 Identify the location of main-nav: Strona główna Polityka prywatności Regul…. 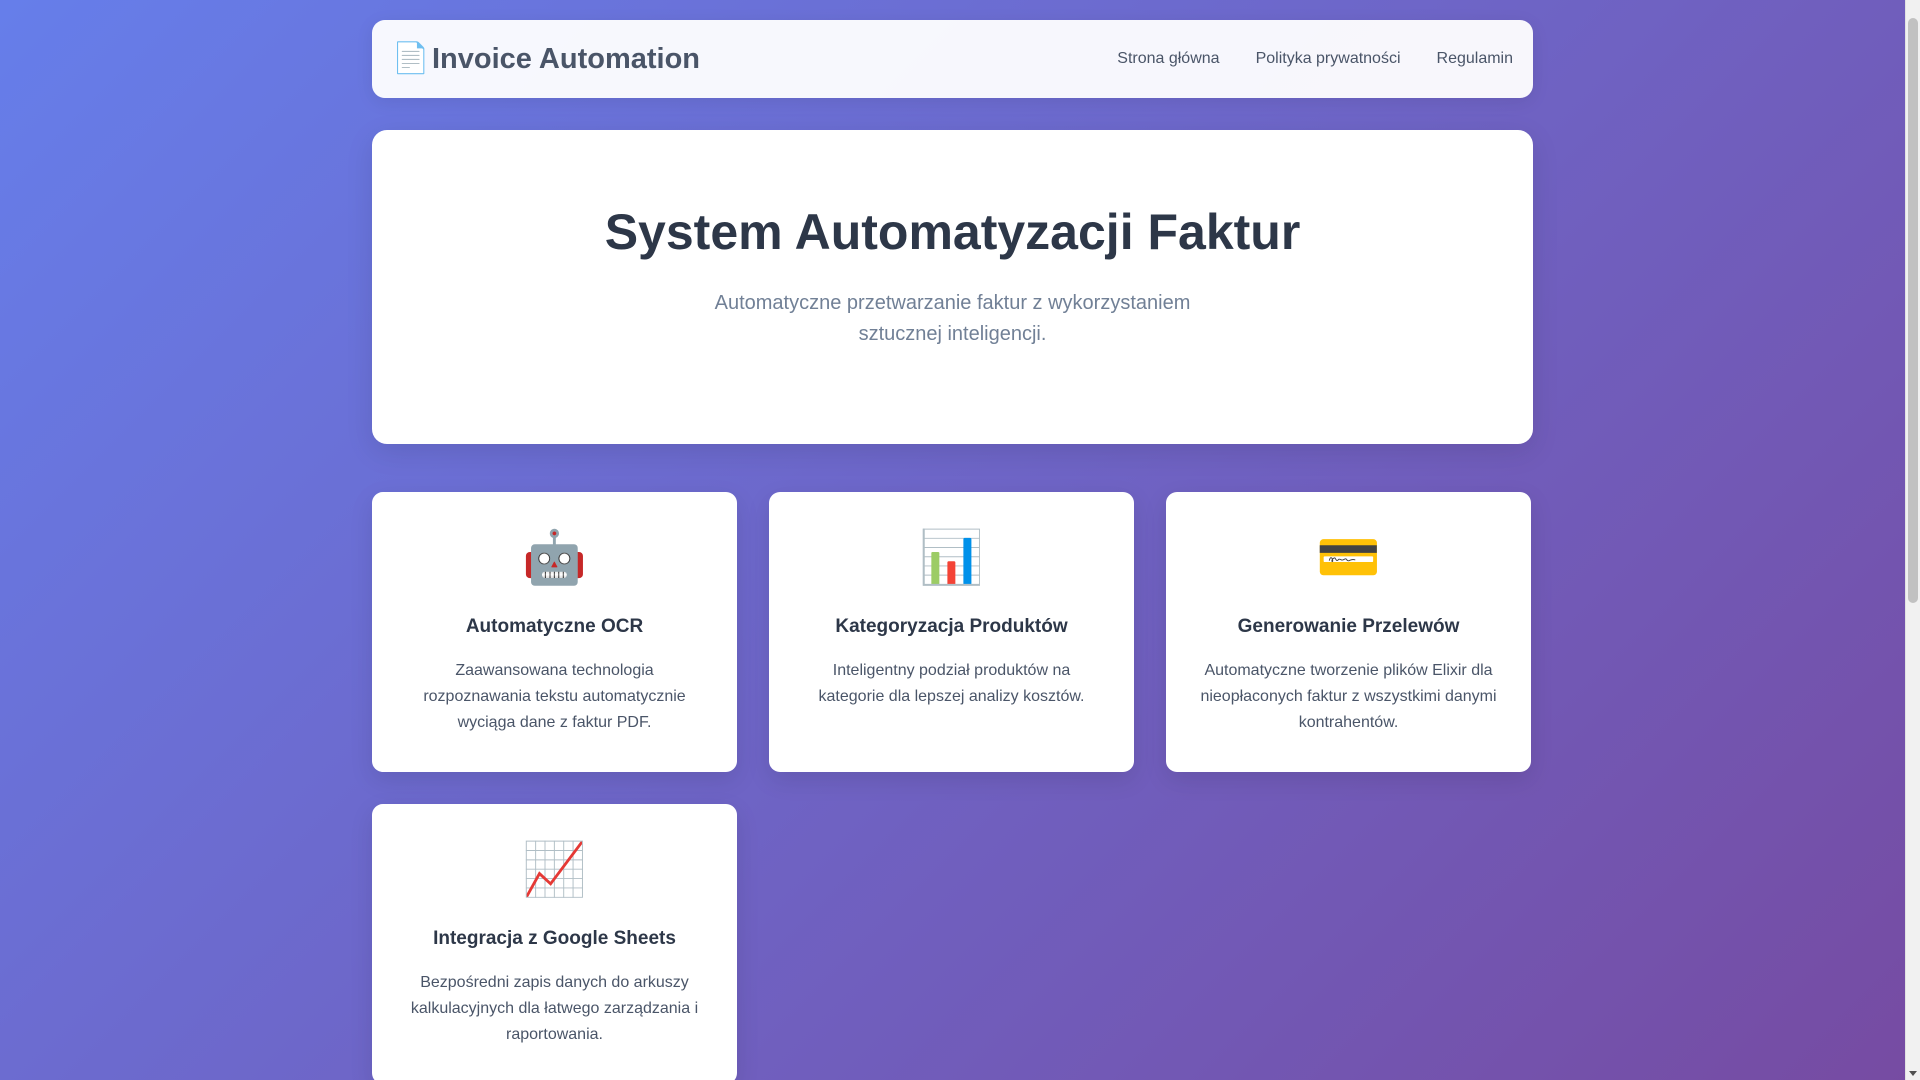
(1315, 59).